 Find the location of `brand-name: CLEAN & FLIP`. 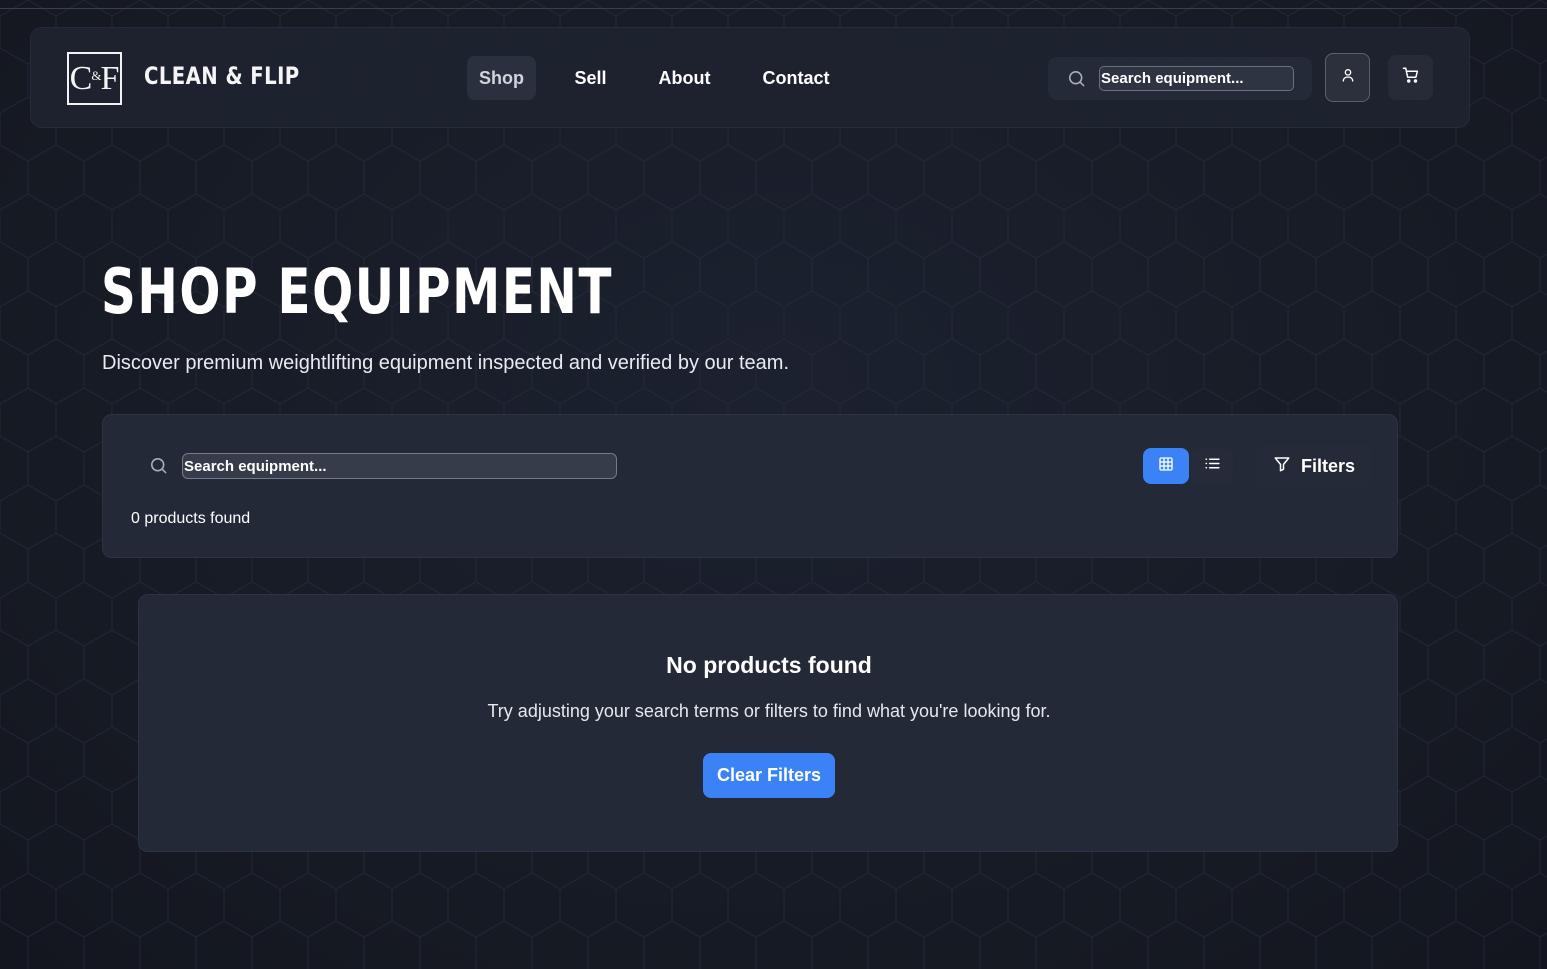

brand-name: CLEAN & FLIP is located at coordinates (222, 76).